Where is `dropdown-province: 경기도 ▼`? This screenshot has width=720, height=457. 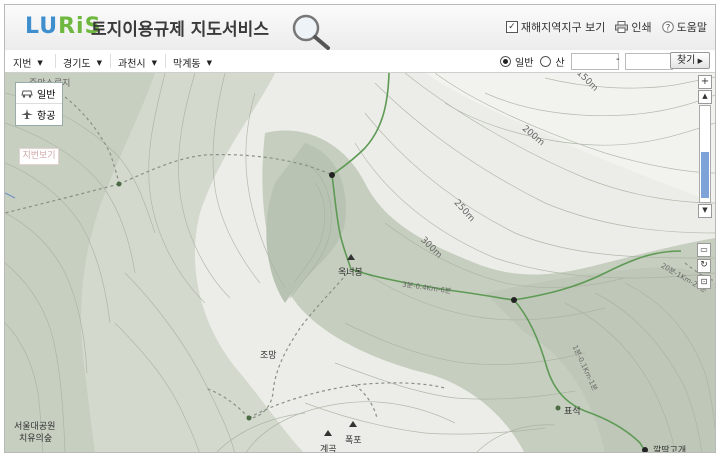 dropdown-province: 경기도 ▼ is located at coordinates (82, 63).